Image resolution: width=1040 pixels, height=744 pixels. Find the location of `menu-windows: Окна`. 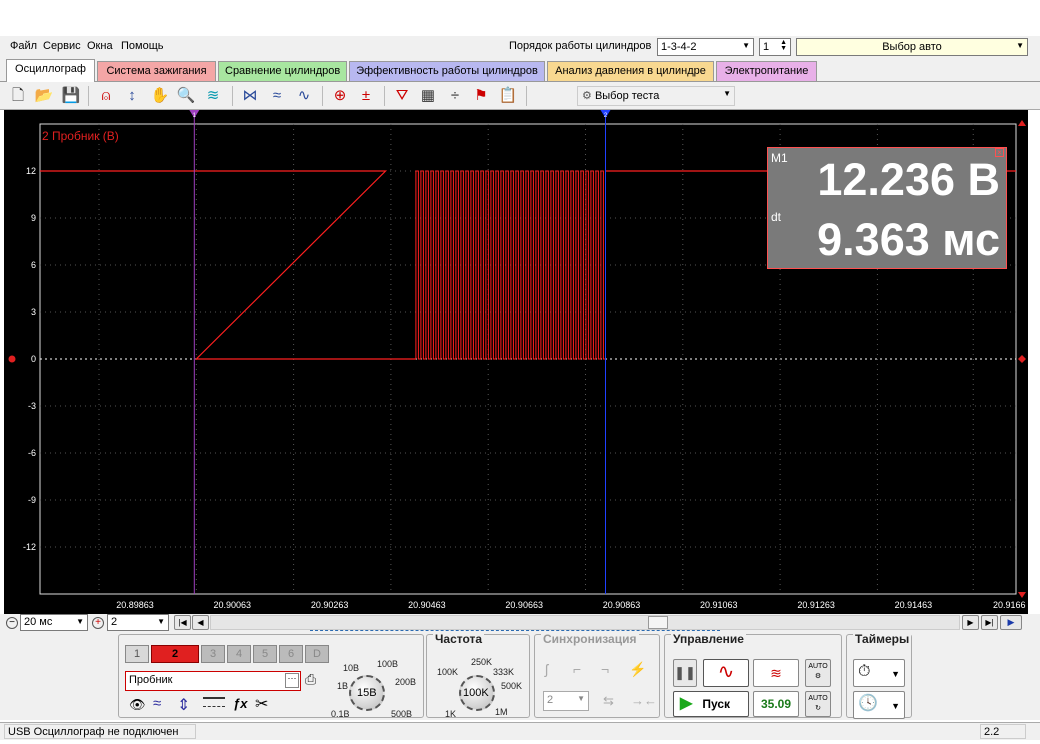

menu-windows: Окна is located at coordinates (100, 46).